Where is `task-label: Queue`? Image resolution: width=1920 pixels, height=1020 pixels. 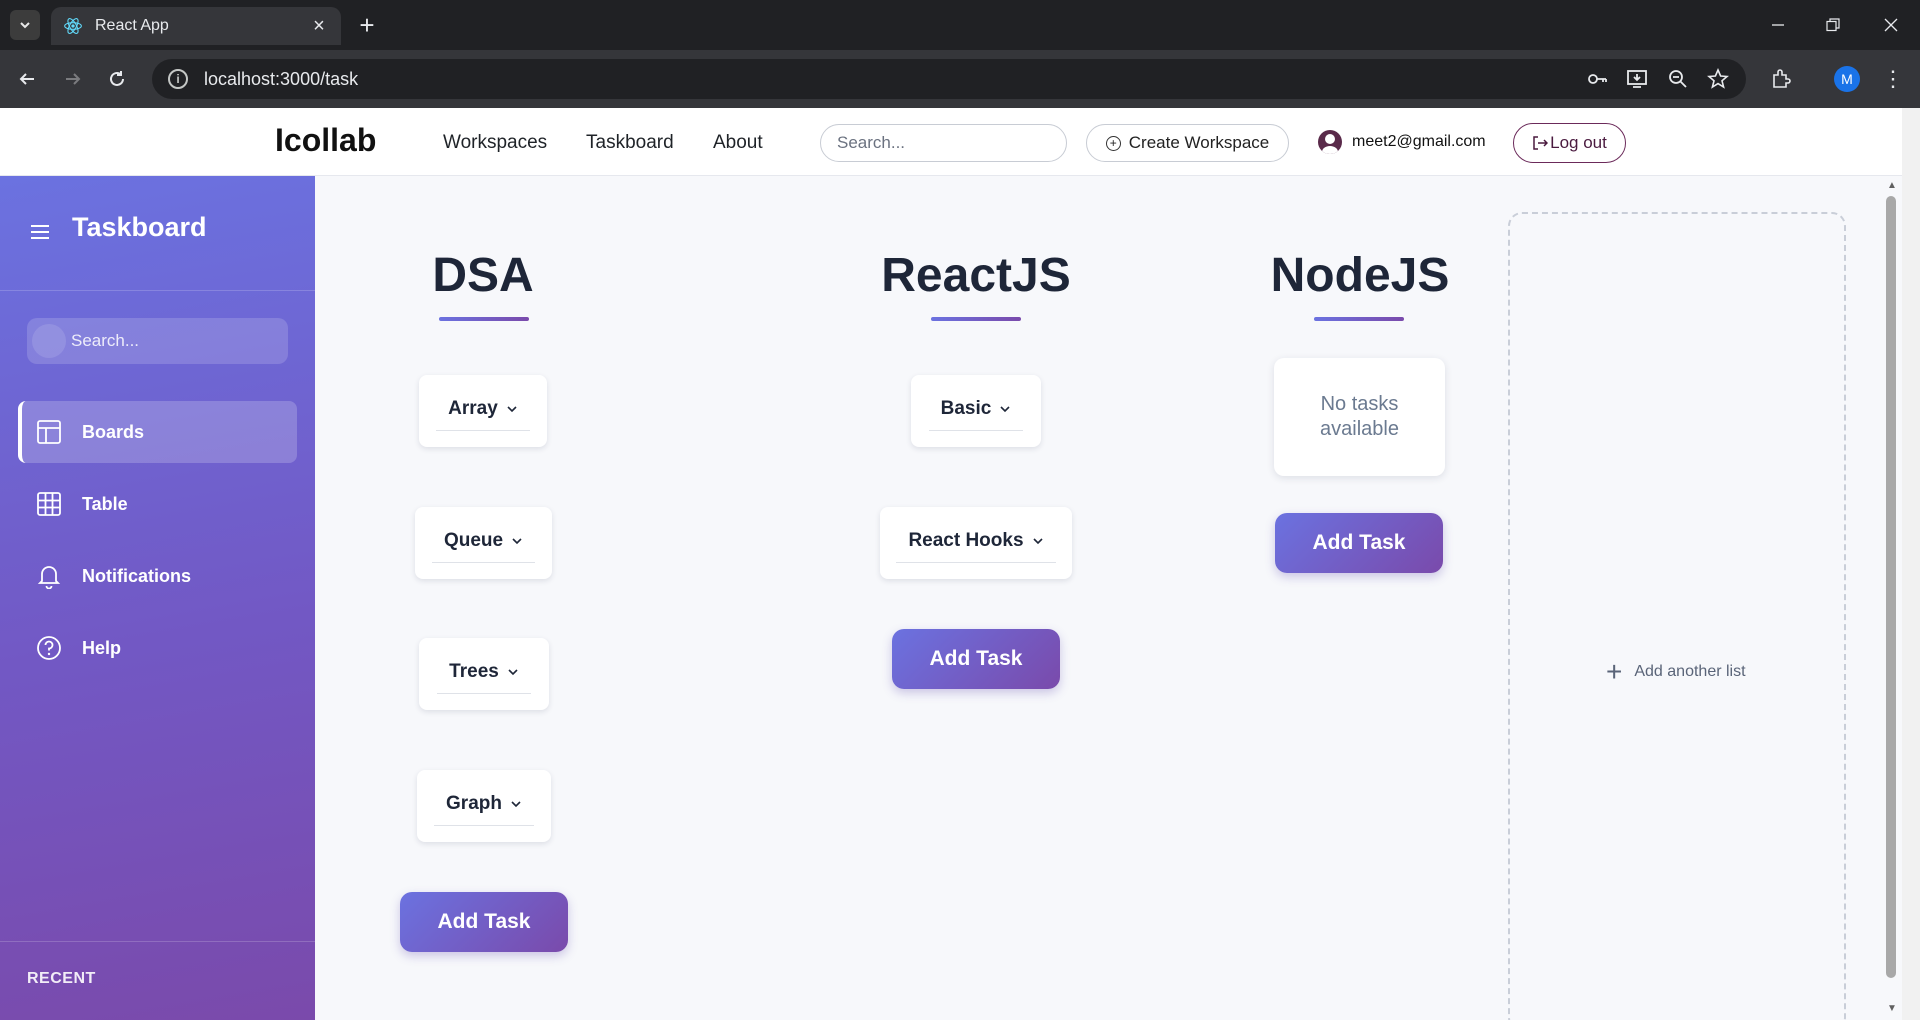
task-label: Queue is located at coordinates (473, 540).